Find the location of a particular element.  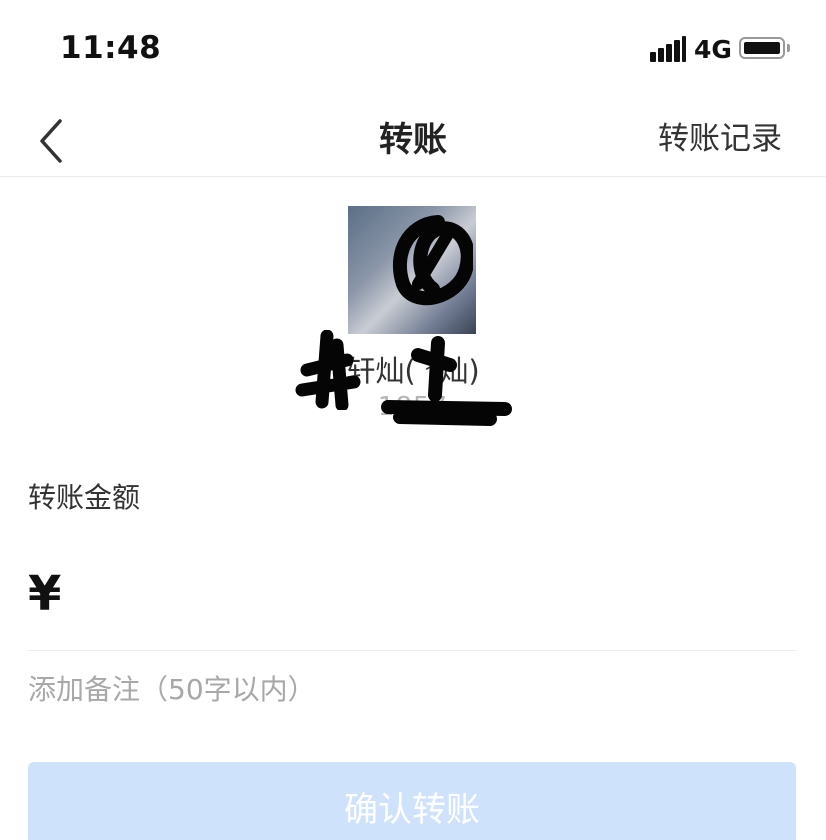

status-bar: 11:48 4G is located at coordinates (413, 48).